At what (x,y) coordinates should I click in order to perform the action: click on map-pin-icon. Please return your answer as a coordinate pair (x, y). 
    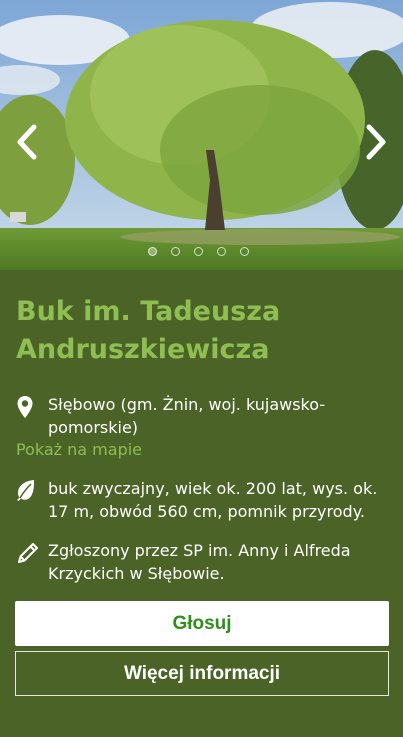
    Looking at the image, I should click on (32, 416).